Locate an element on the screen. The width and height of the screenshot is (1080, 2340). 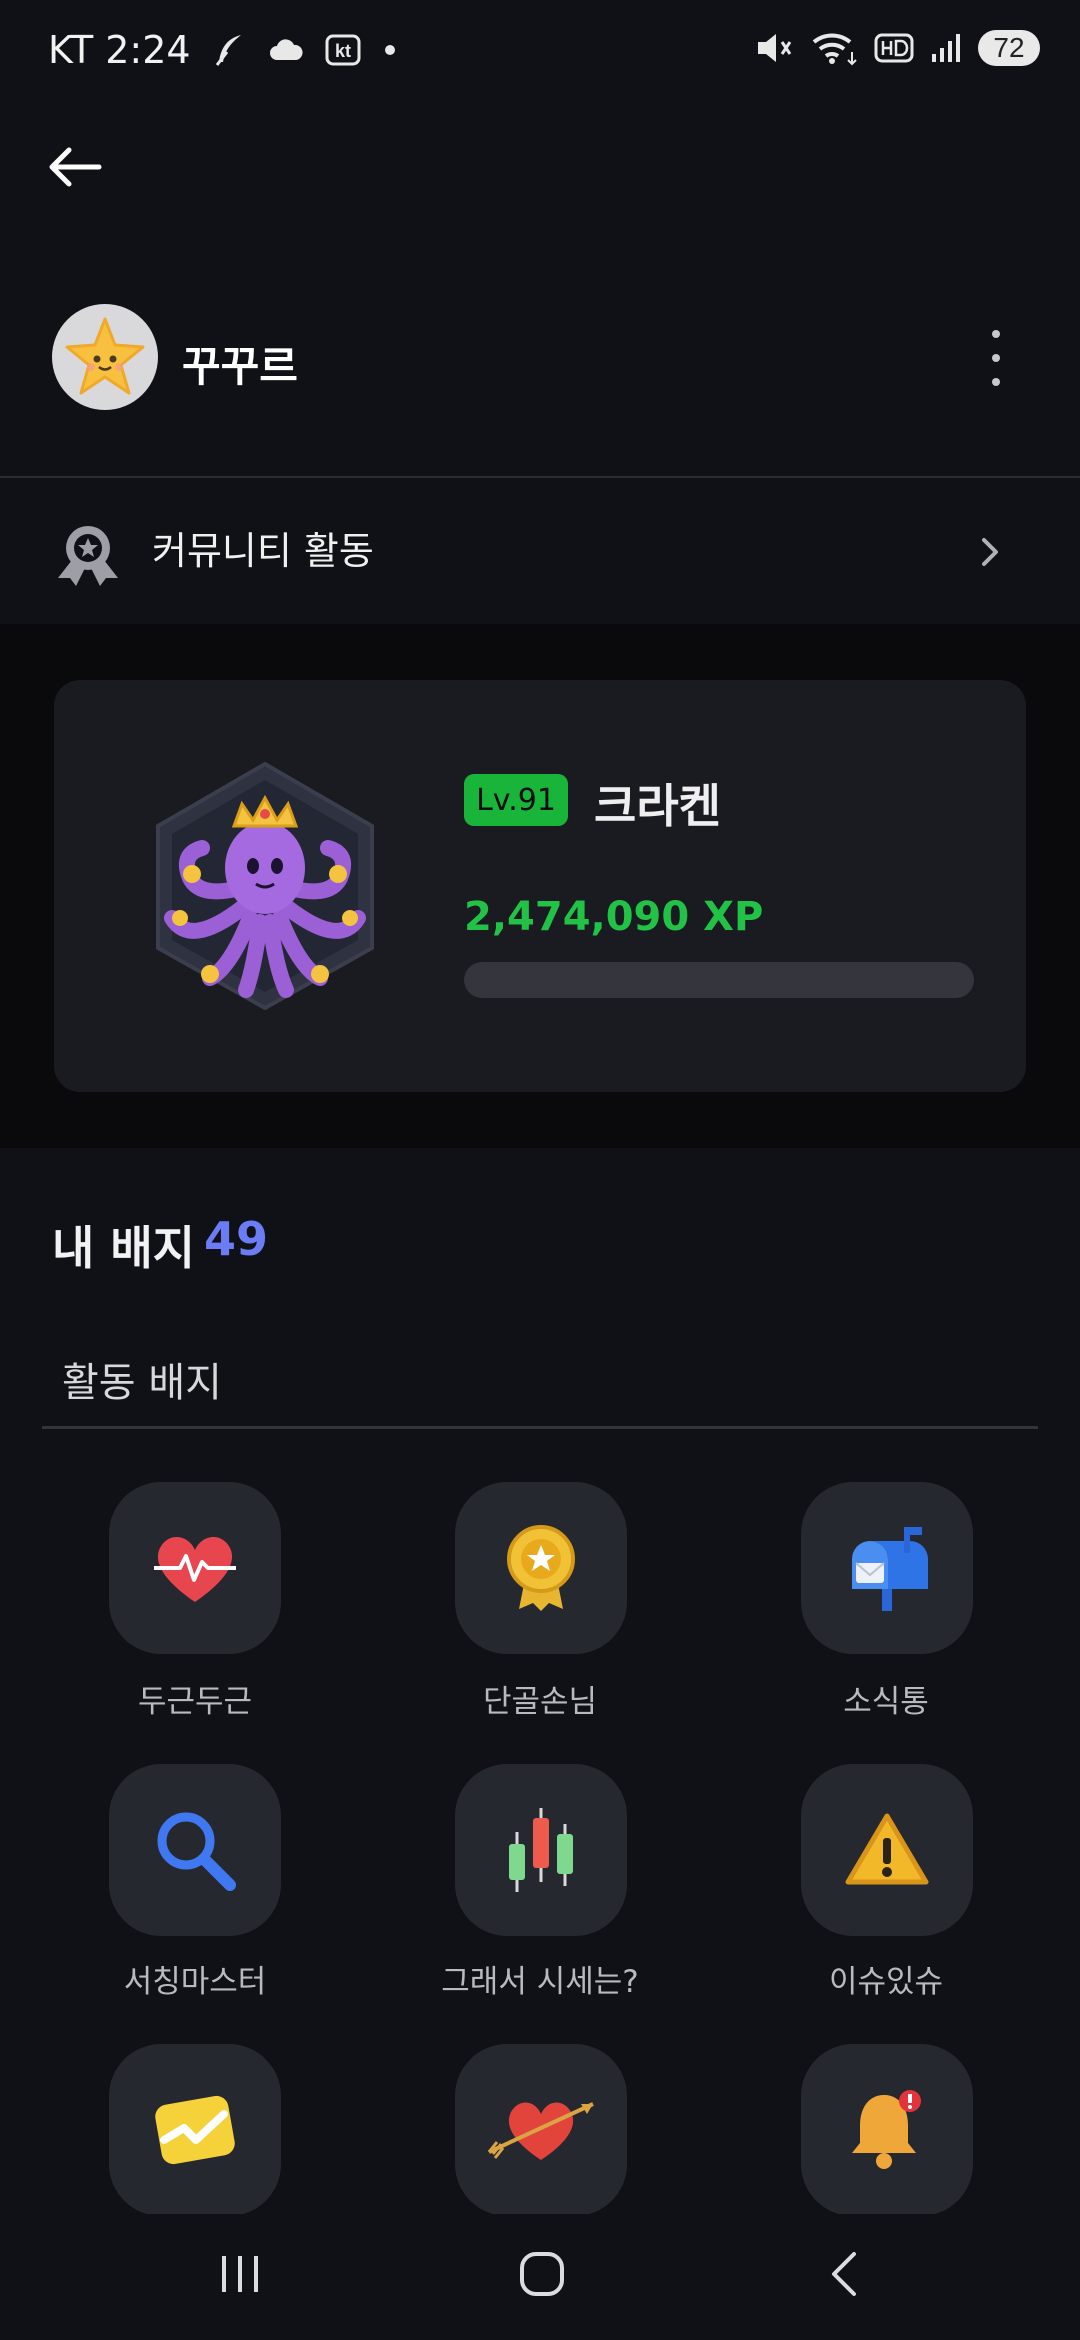
badge-label: 그래서 시세는? is located at coordinates (540, 1982).